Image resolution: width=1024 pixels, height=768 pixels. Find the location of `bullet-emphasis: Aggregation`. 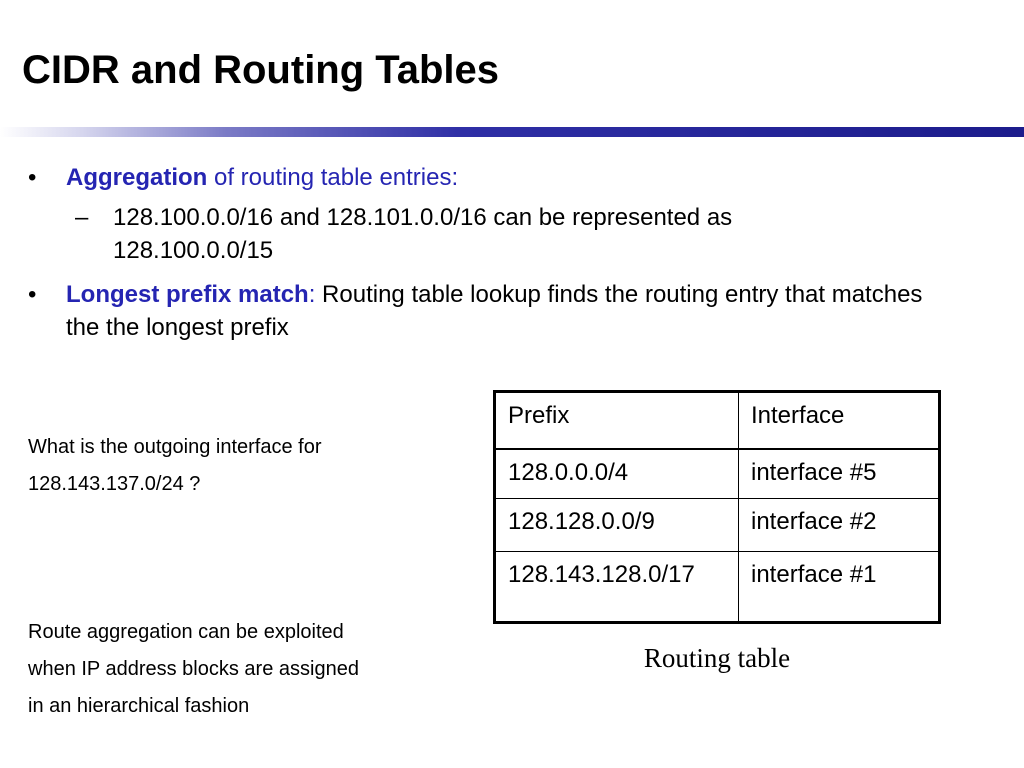

bullet-emphasis: Aggregation is located at coordinates (137, 177).